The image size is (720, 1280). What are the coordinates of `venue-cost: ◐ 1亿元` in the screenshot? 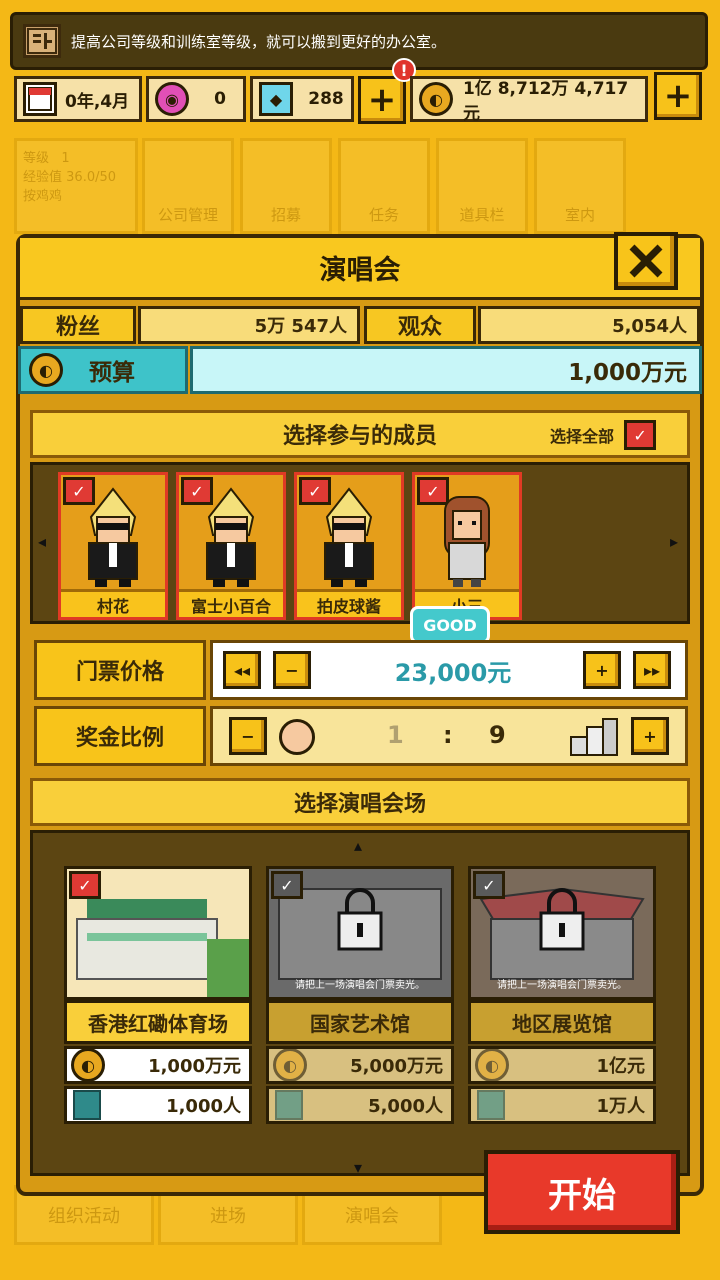 It's located at (562, 1065).